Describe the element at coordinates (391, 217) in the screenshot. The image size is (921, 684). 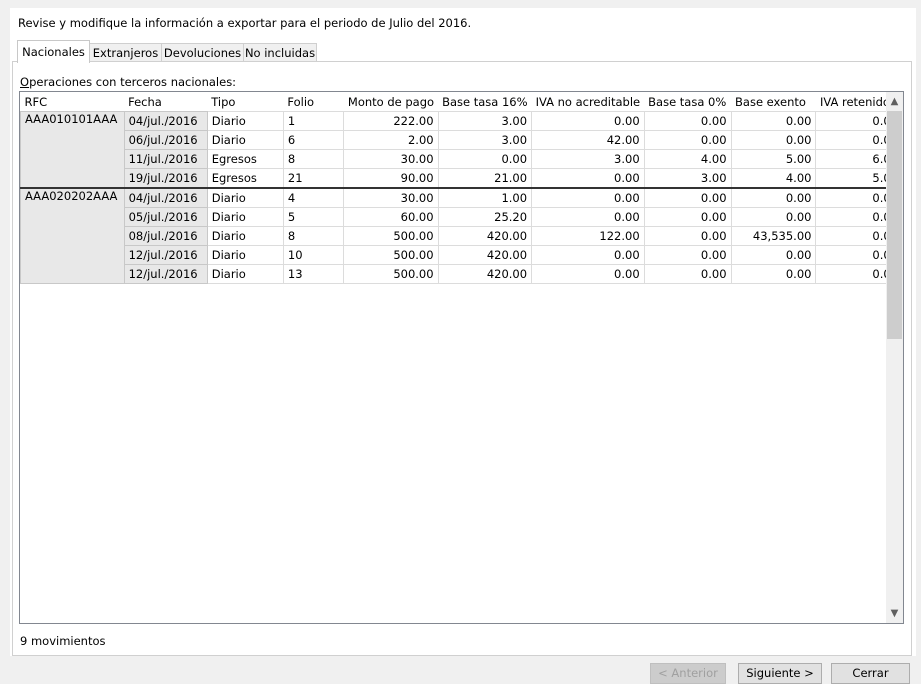
I see `monto-cell: 60.00` at that location.